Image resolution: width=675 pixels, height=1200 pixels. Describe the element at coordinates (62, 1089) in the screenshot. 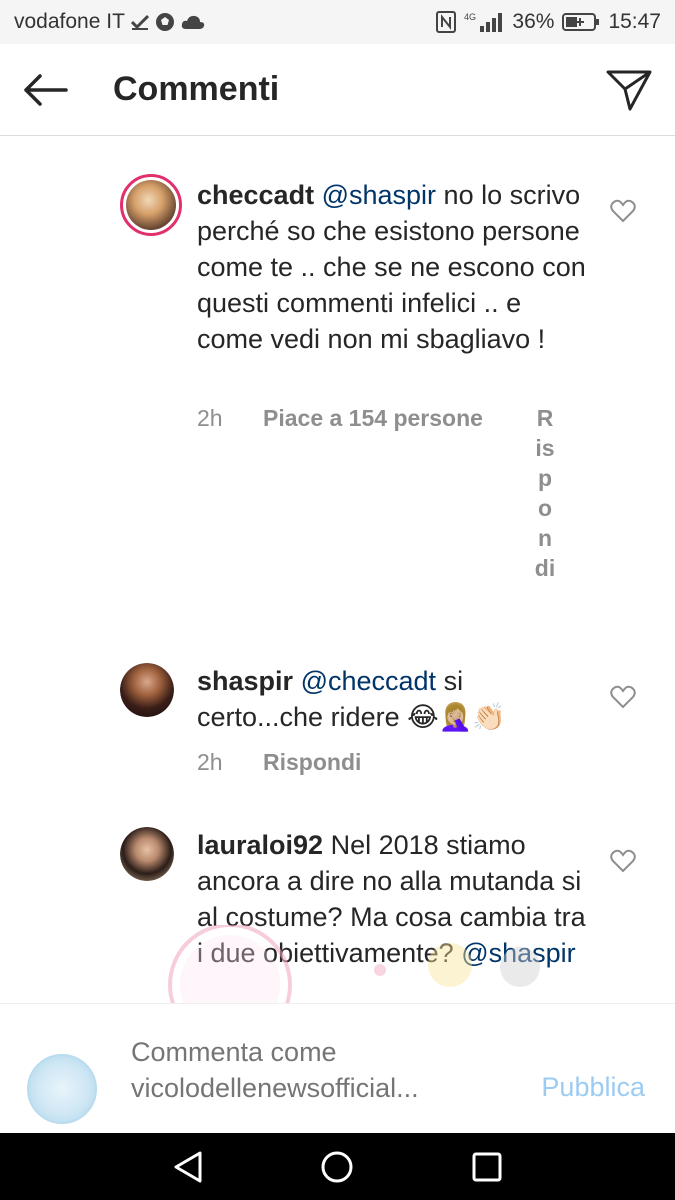

I see `my-avatar` at that location.